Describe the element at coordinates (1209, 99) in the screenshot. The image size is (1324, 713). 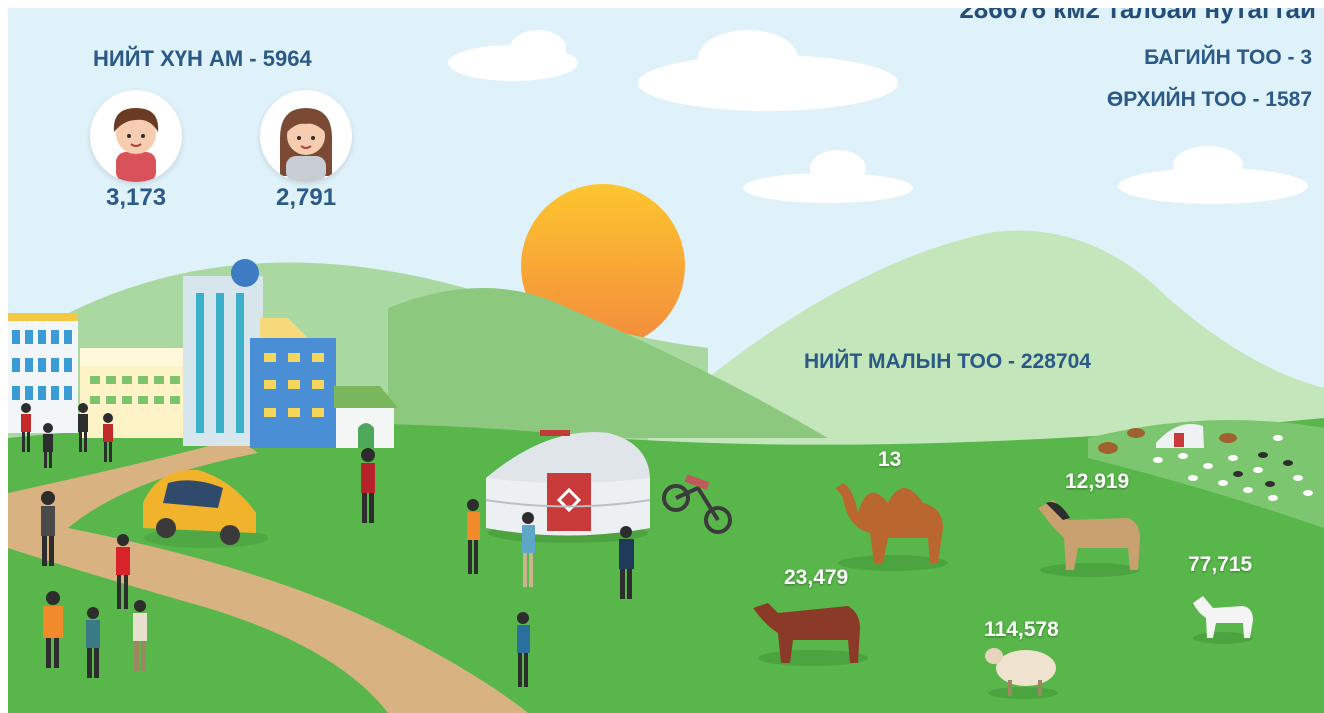
I see `household-count-label: ӨРХИЙН ТОО - 1587` at that location.